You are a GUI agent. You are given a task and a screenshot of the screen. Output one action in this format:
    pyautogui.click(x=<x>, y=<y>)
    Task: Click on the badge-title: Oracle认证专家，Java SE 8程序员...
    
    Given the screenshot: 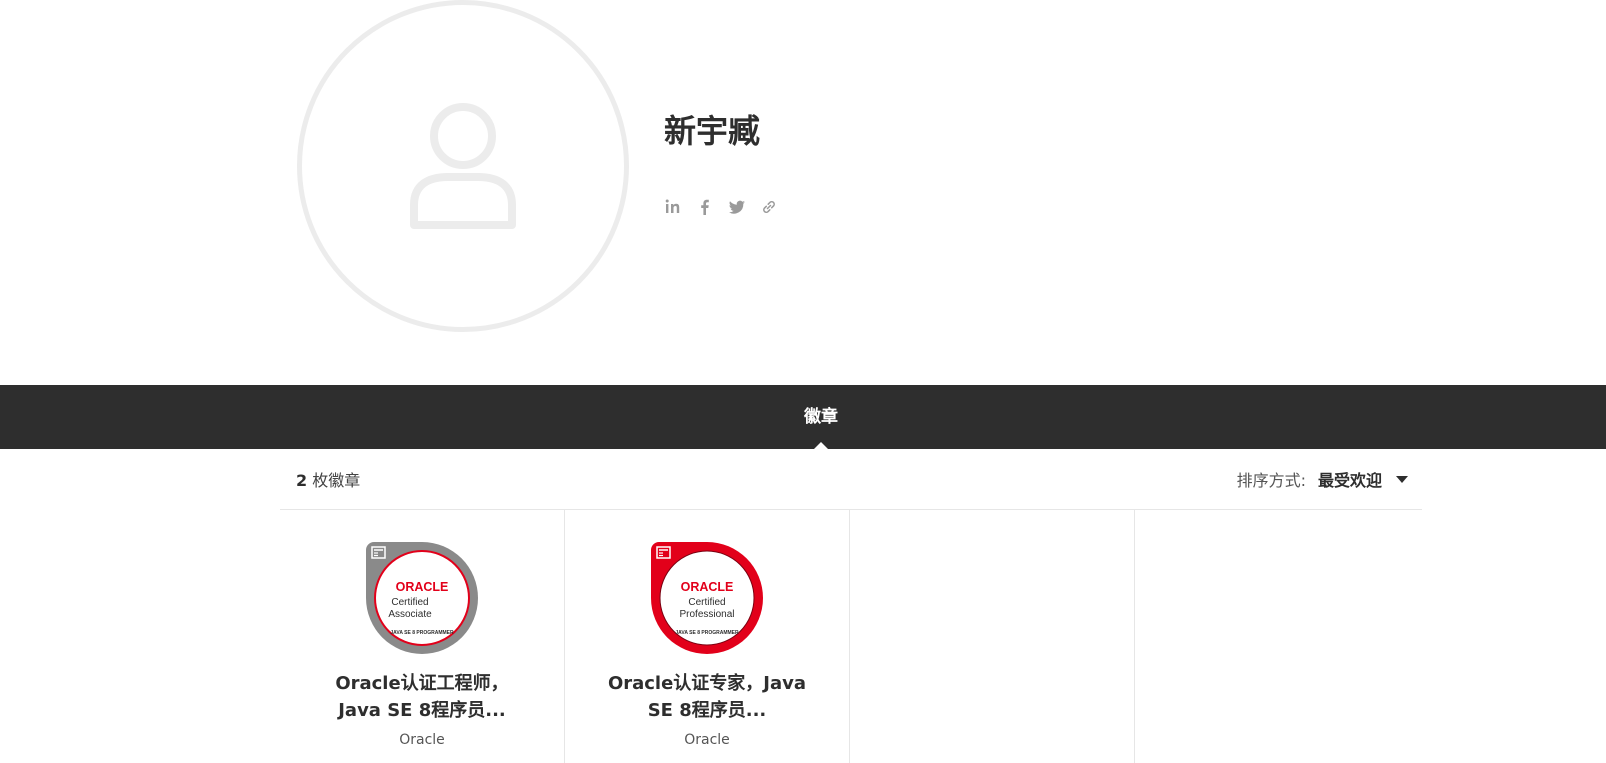 What is the action you would take?
    pyautogui.click(x=707, y=697)
    